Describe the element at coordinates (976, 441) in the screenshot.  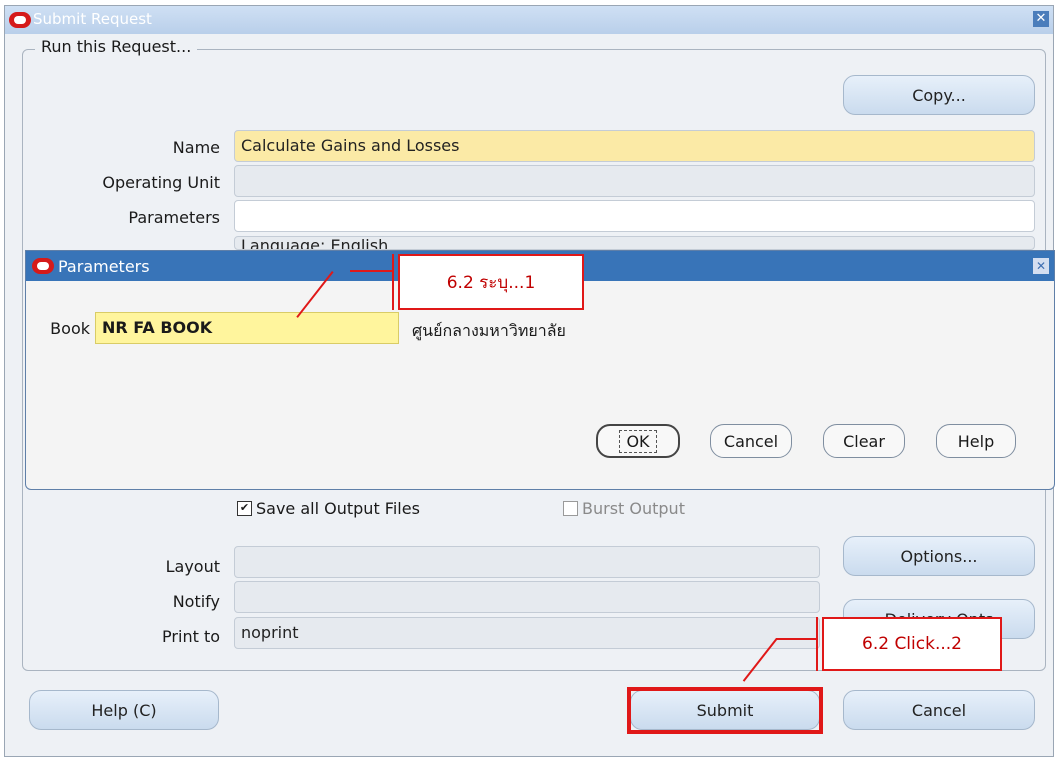
I see `params-help-button: Help` at that location.